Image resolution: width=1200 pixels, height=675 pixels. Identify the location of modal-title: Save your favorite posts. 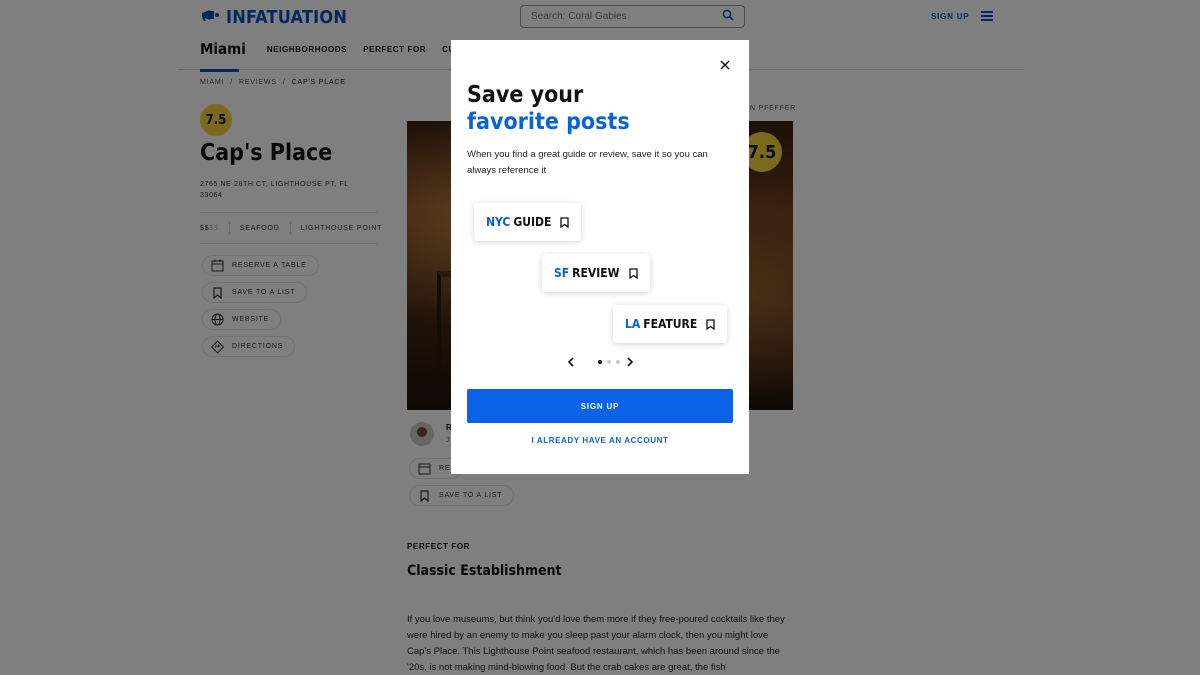
(548, 109).